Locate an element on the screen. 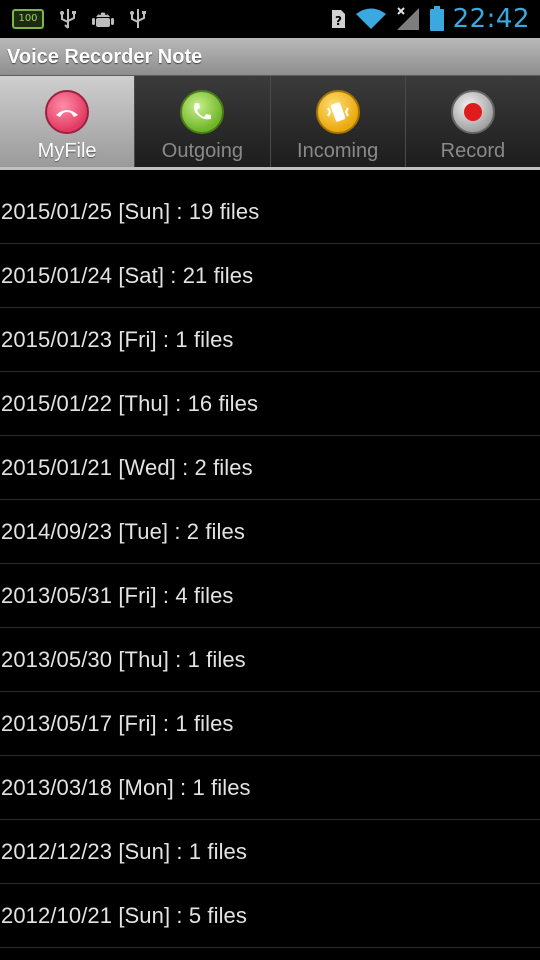 The height and width of the screenshot is (960, 540). phone-hangup-icon is located at coordinates (67, 112).